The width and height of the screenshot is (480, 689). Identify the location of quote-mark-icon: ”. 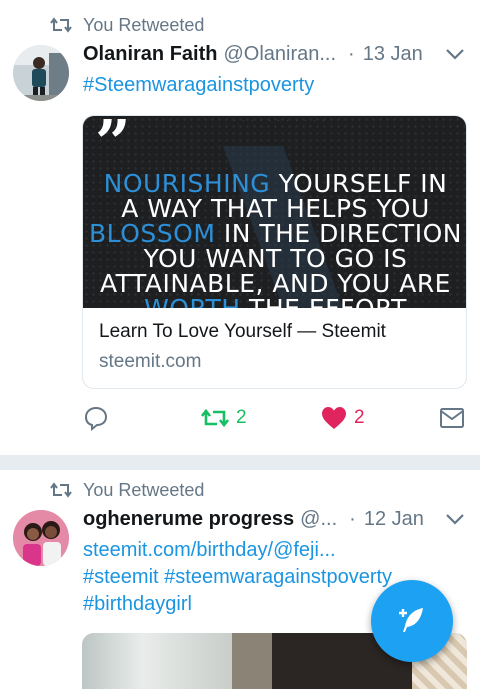
(113, 147).